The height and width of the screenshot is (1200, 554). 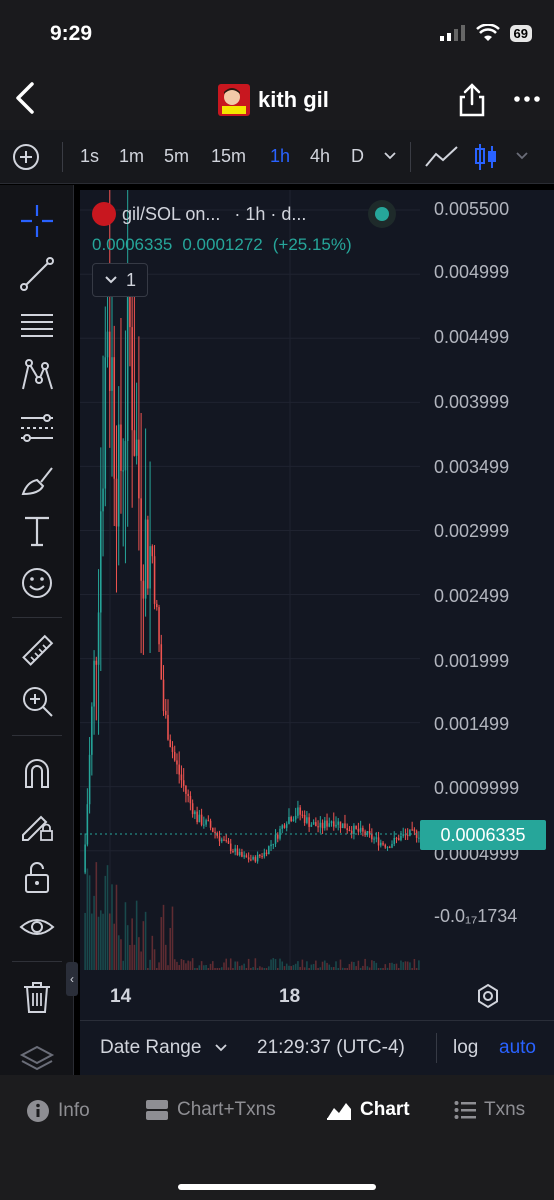 I want to click on legend-price: 0.0006335, so click(x=132, y=244).